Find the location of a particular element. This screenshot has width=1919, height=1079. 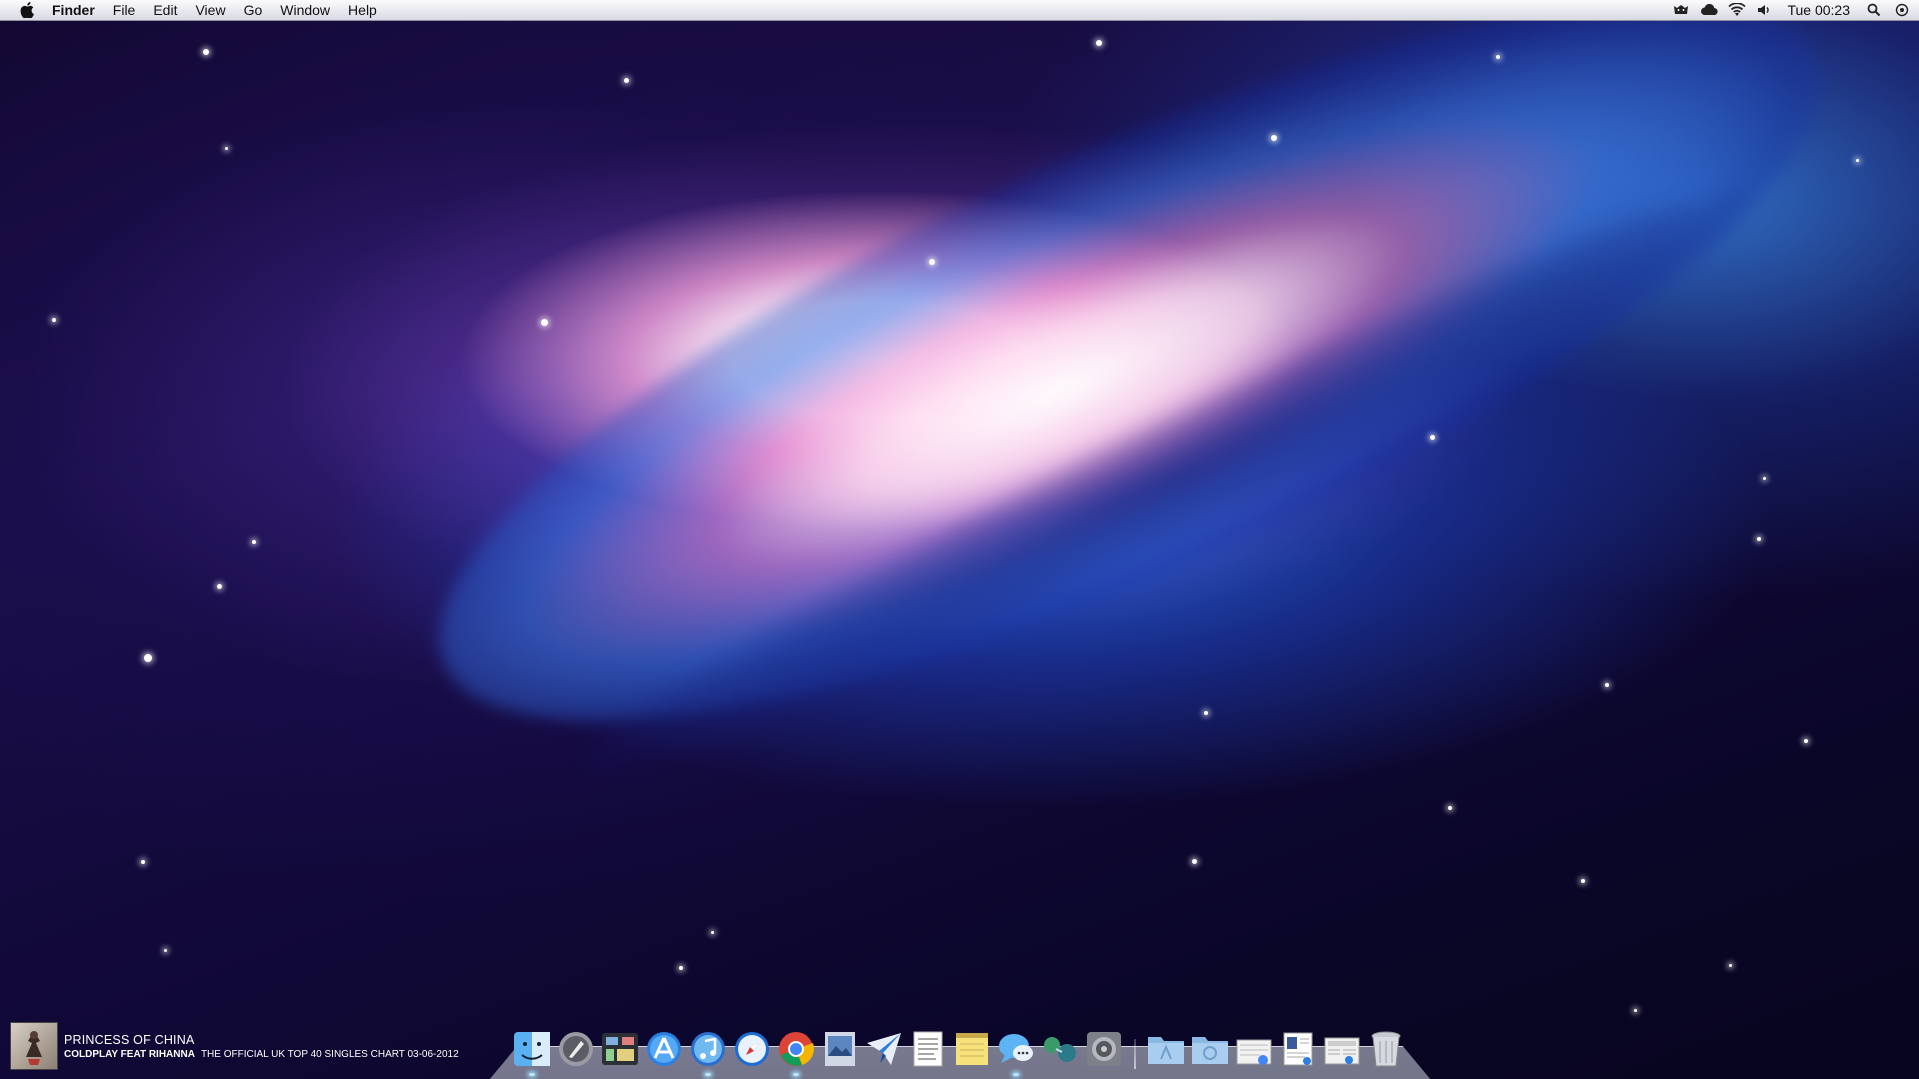

web-document-icon is located at coordinates (1342, 1049).